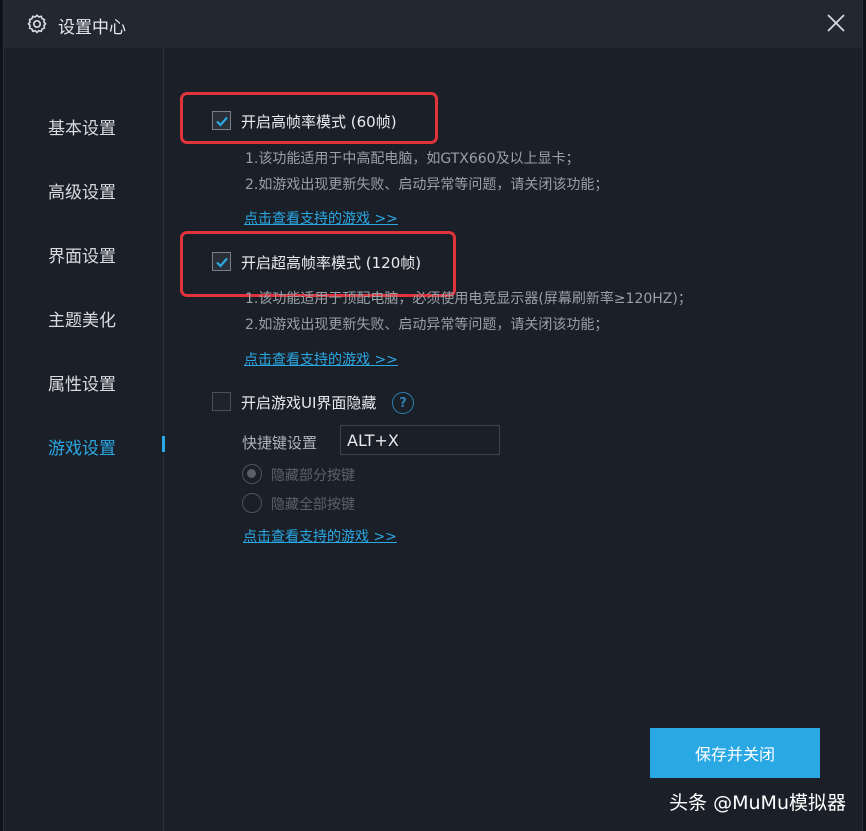 This screenshot has width=866, height=831. Describe the element at coordinates (331, 263) in the screenshot. I see `ultra-fps-label: 开启超高帧率模式 (120帧)` at that location.